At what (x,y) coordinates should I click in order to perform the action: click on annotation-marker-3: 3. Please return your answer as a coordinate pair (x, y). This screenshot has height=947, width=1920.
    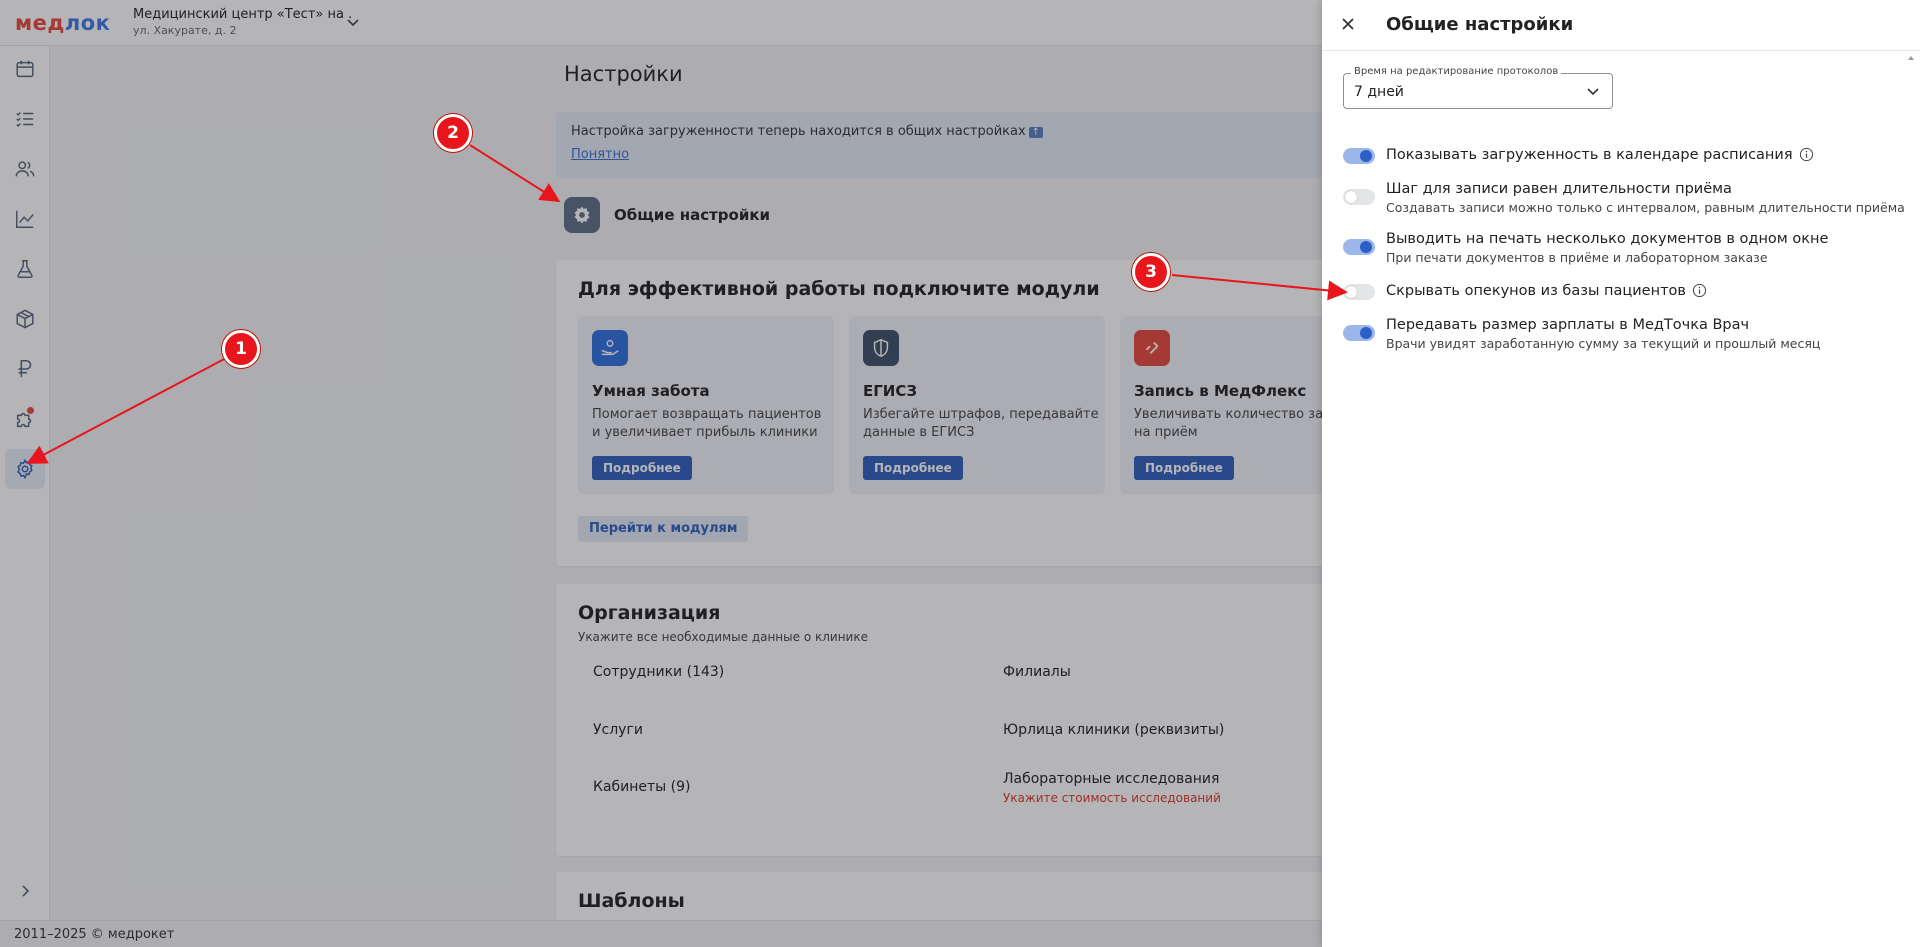
    Looking at the image, I should click on (1151, 272).